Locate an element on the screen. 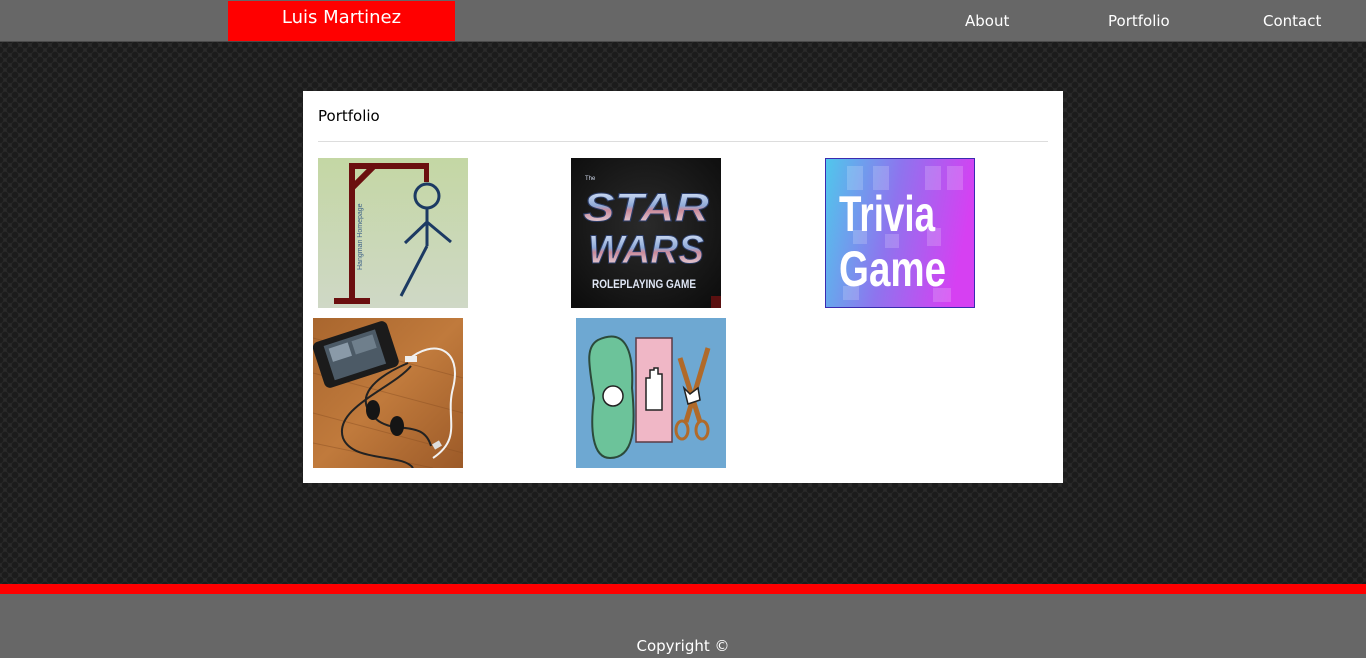 Image resolution: width=1366 pixels, height=658 pixels. hangman-image-text: Hangman Homepage is located at coordinates (360, 236).